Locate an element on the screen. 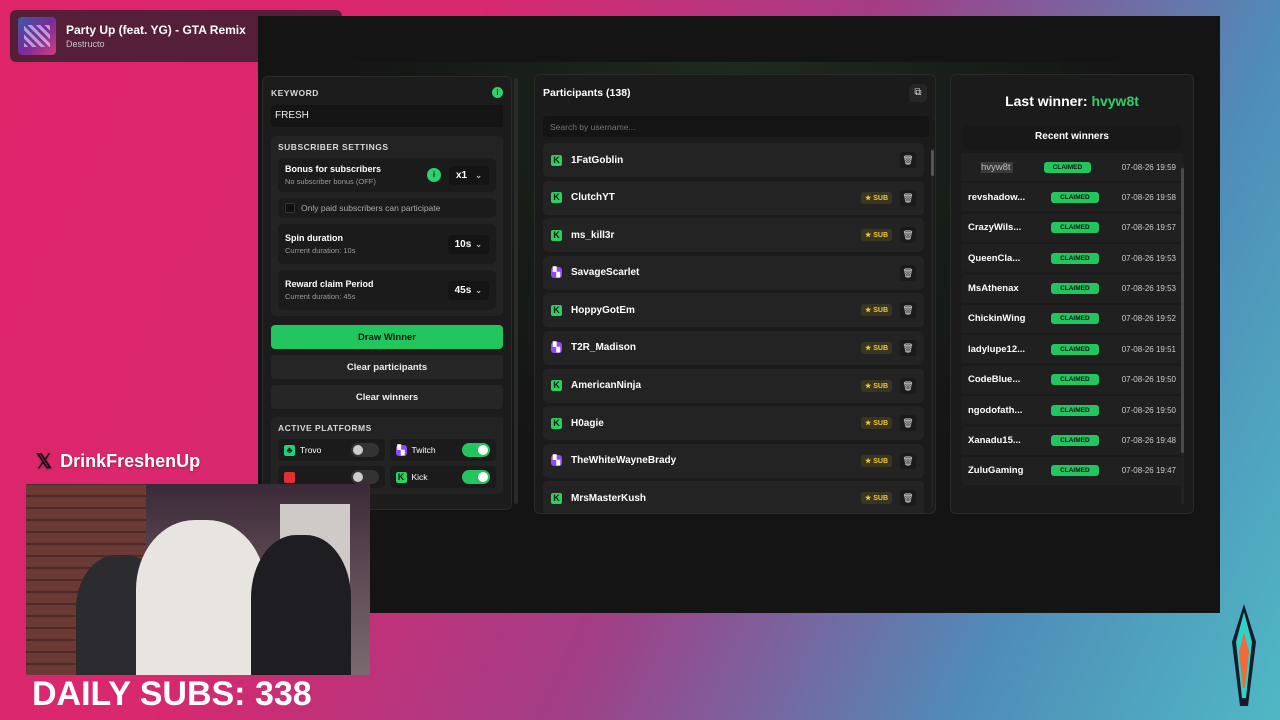  spin-sub: Current duration: 10s is located at coordinates (320, 250).